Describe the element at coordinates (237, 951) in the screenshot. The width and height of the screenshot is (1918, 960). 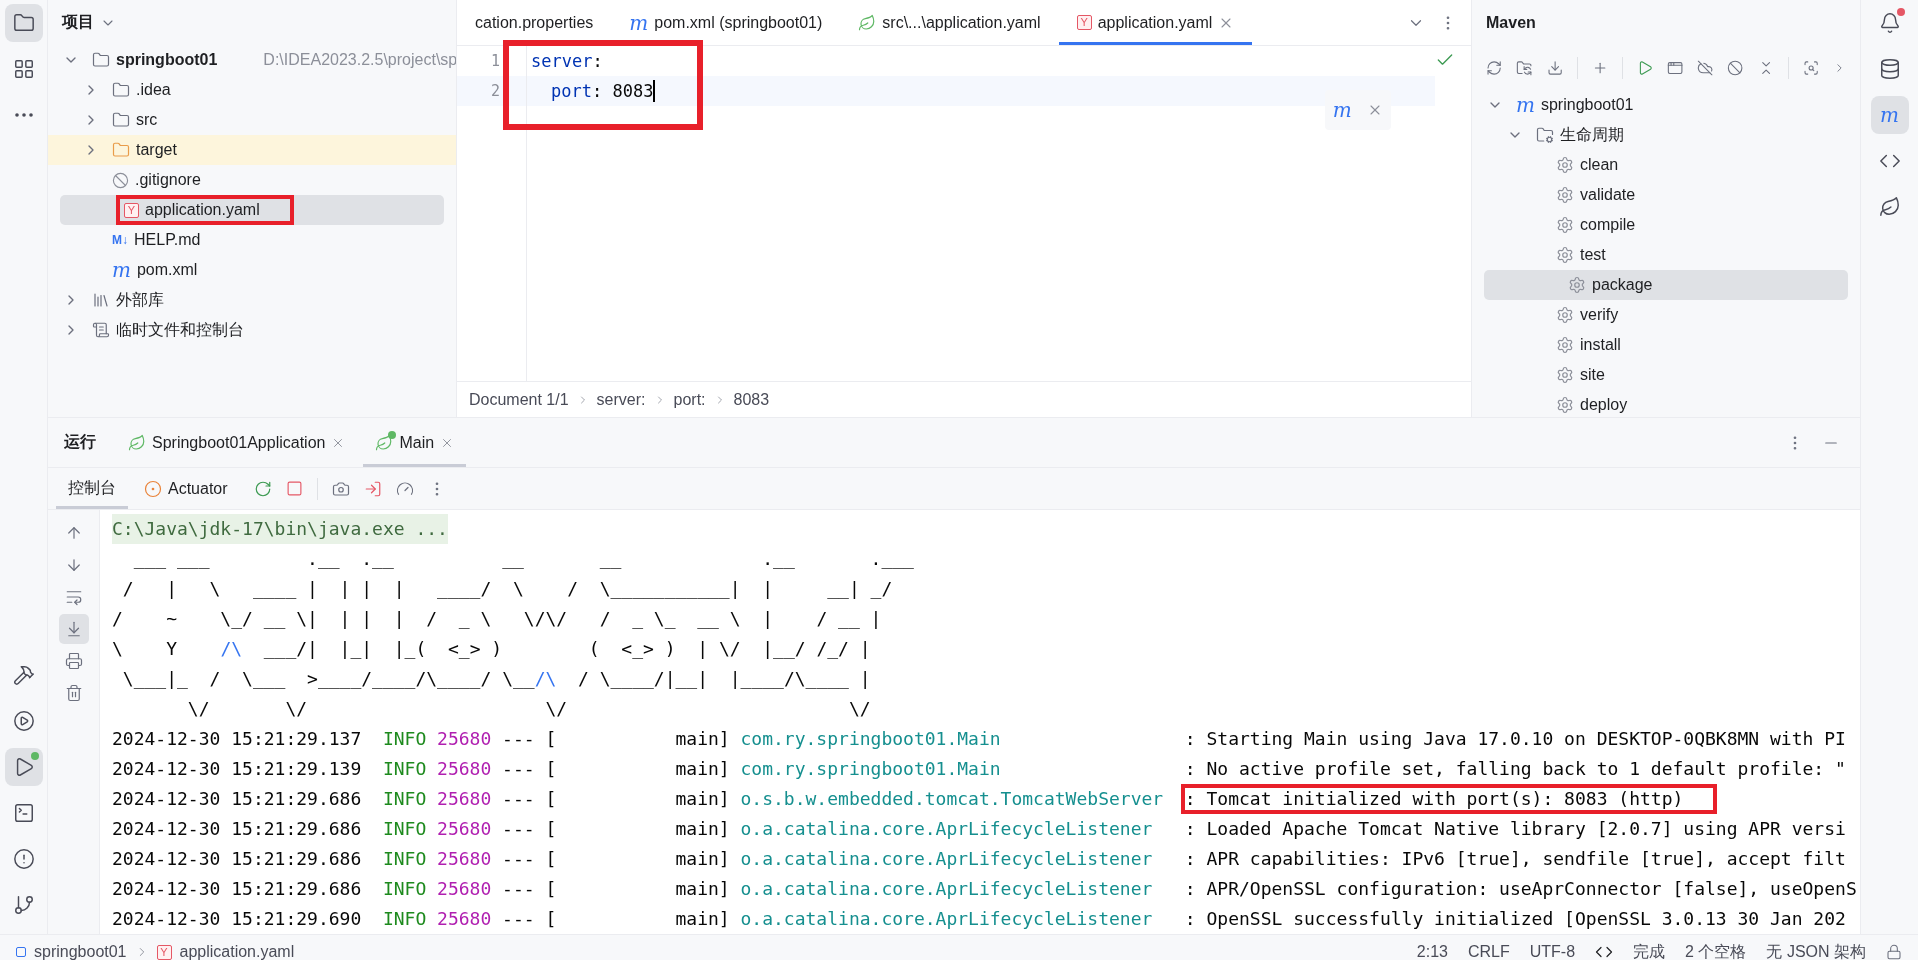
I see `breadcrumb: application.yaml` at that location.